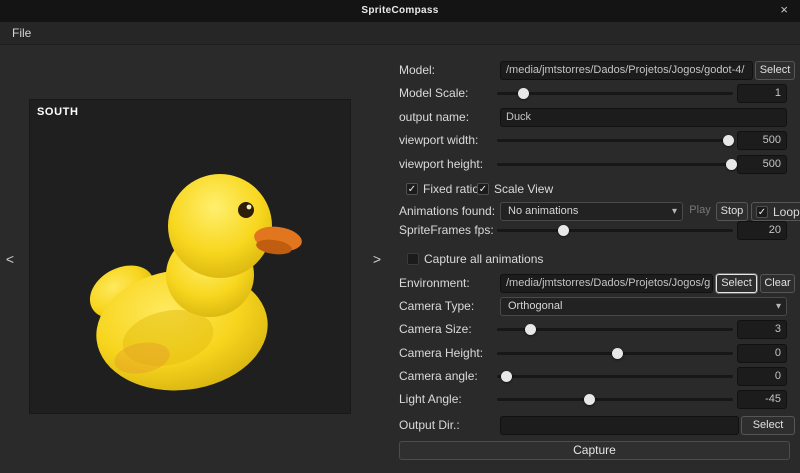 This screenshot has width=800, height=473. What do you see at coordinates (762, 140) in the screenshot?
I see `viewport-width-value: 500` at bounding box center [762, 140].